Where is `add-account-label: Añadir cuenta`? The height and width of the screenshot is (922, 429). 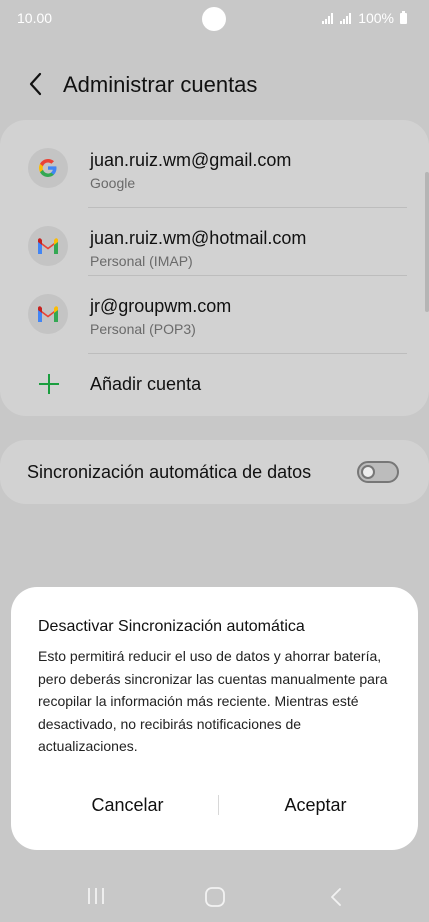 add-account-label: Añadir cuenta is located at coordinates (146, 384).